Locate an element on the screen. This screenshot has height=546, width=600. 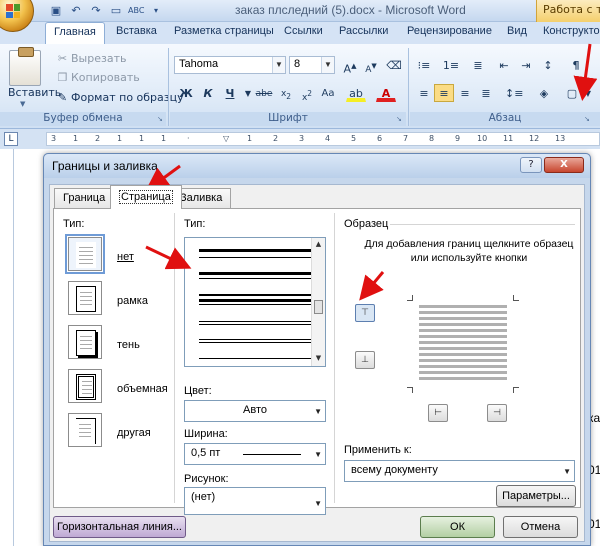
cancel-button: Отмена is located at coordinates (540, 527).